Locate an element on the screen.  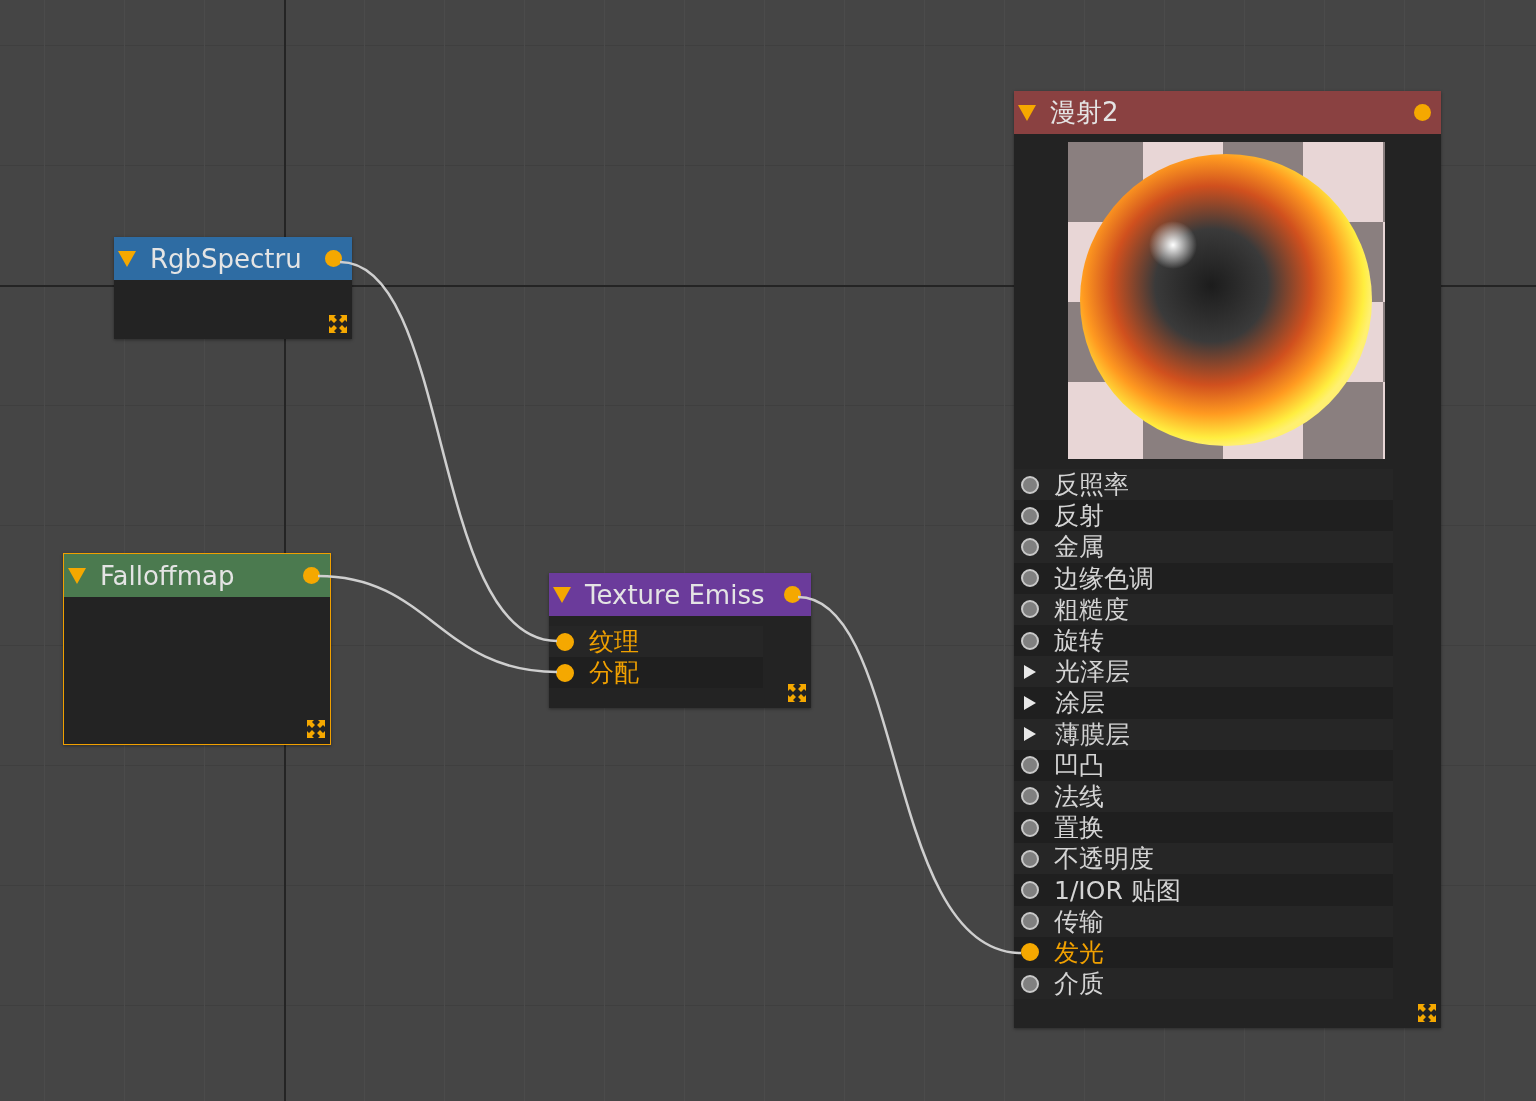
input-label: 法线 is located at coordinates (1079, 796).